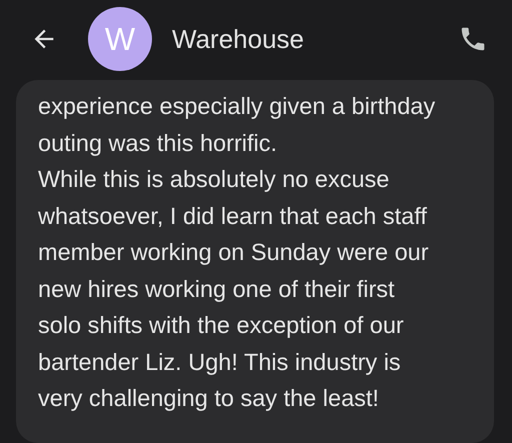 This screenshot has height=443, width=512. What do you see at coordinates (120, 39) in the screenshot?
I see `avatar: W` at bounding box center [120, 39].